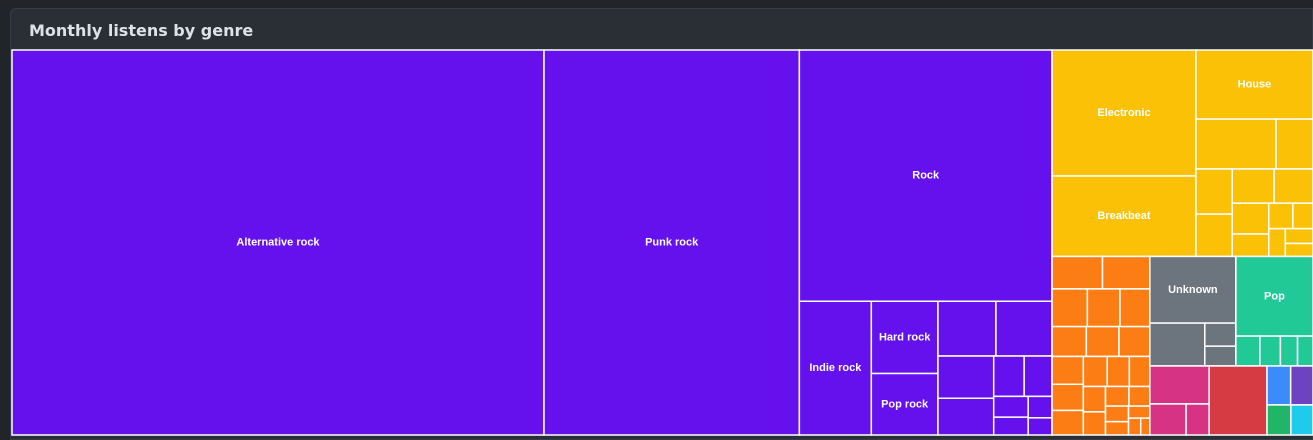  I want to click on genre-group: Unknown, so click(1193, 311).